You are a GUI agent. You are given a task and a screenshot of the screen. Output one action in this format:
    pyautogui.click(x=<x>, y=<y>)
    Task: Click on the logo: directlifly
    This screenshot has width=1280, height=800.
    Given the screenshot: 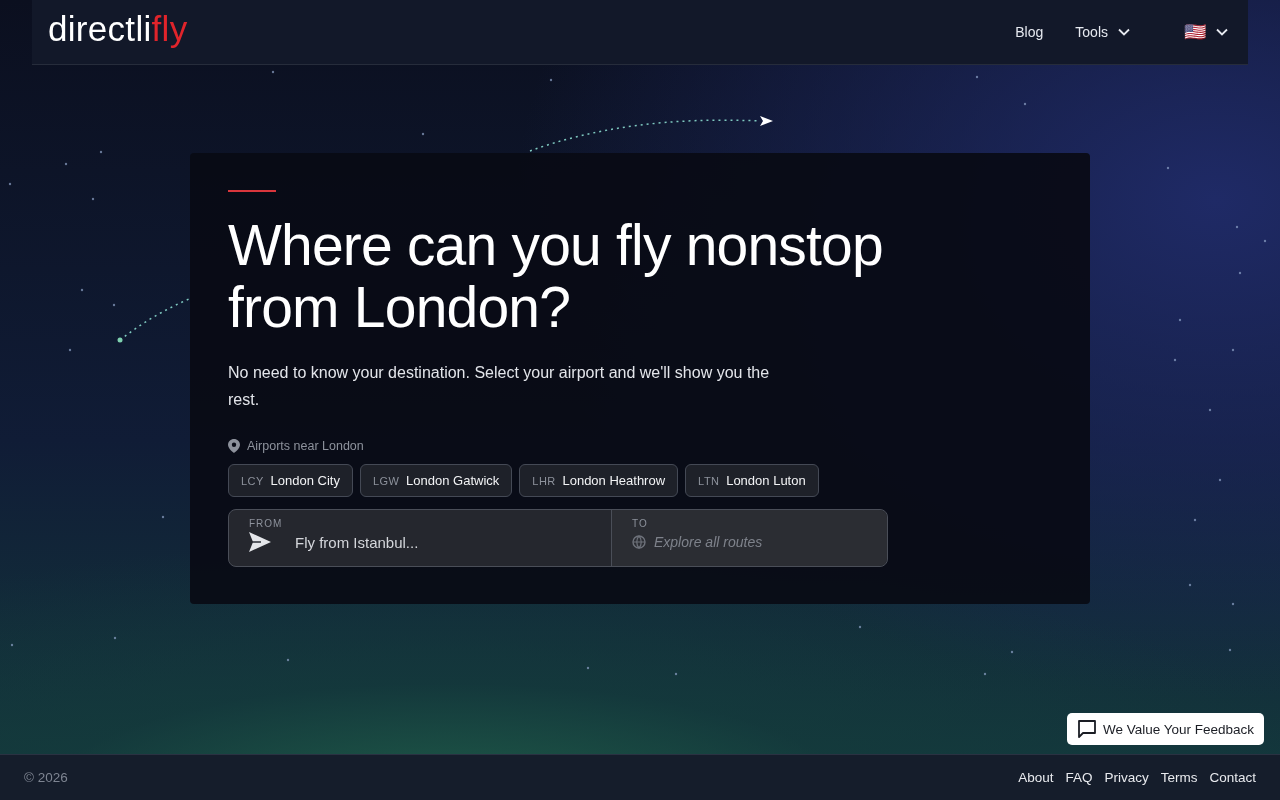 What is the action you would take?
    pyautogui.click(x=118, y=32)
    